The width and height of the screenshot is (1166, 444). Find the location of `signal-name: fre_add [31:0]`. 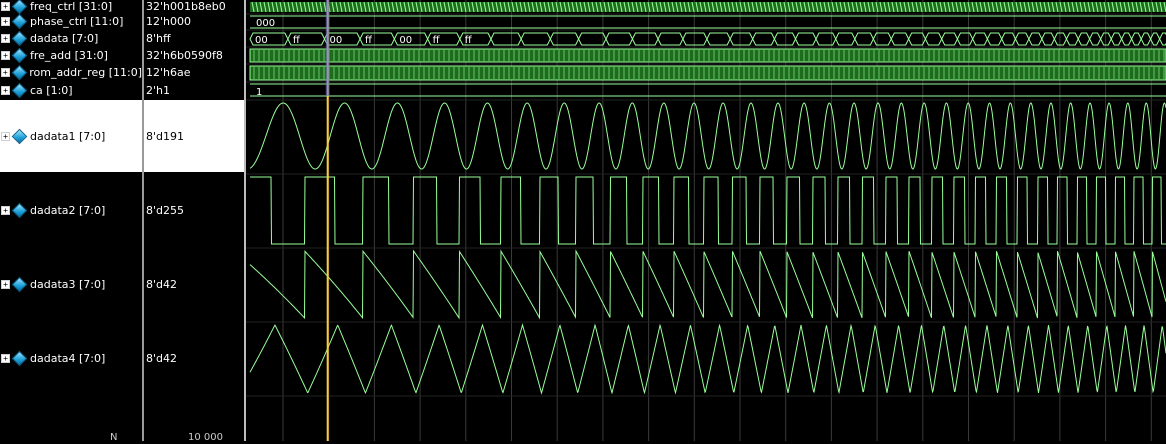

signal-name: fre_add [31:0] is located at coordinates (69, 55).